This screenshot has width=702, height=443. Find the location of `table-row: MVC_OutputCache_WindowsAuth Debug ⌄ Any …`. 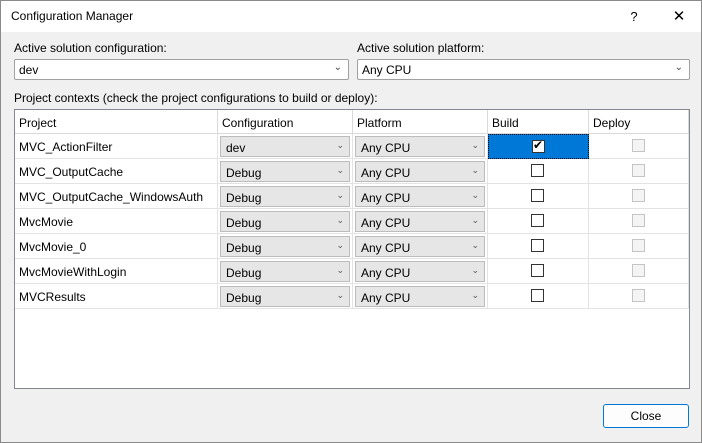

table-row: MVC_OutputCache_WindowsAuth Debug ⌄ Any … is located at coordinates (352, 196).